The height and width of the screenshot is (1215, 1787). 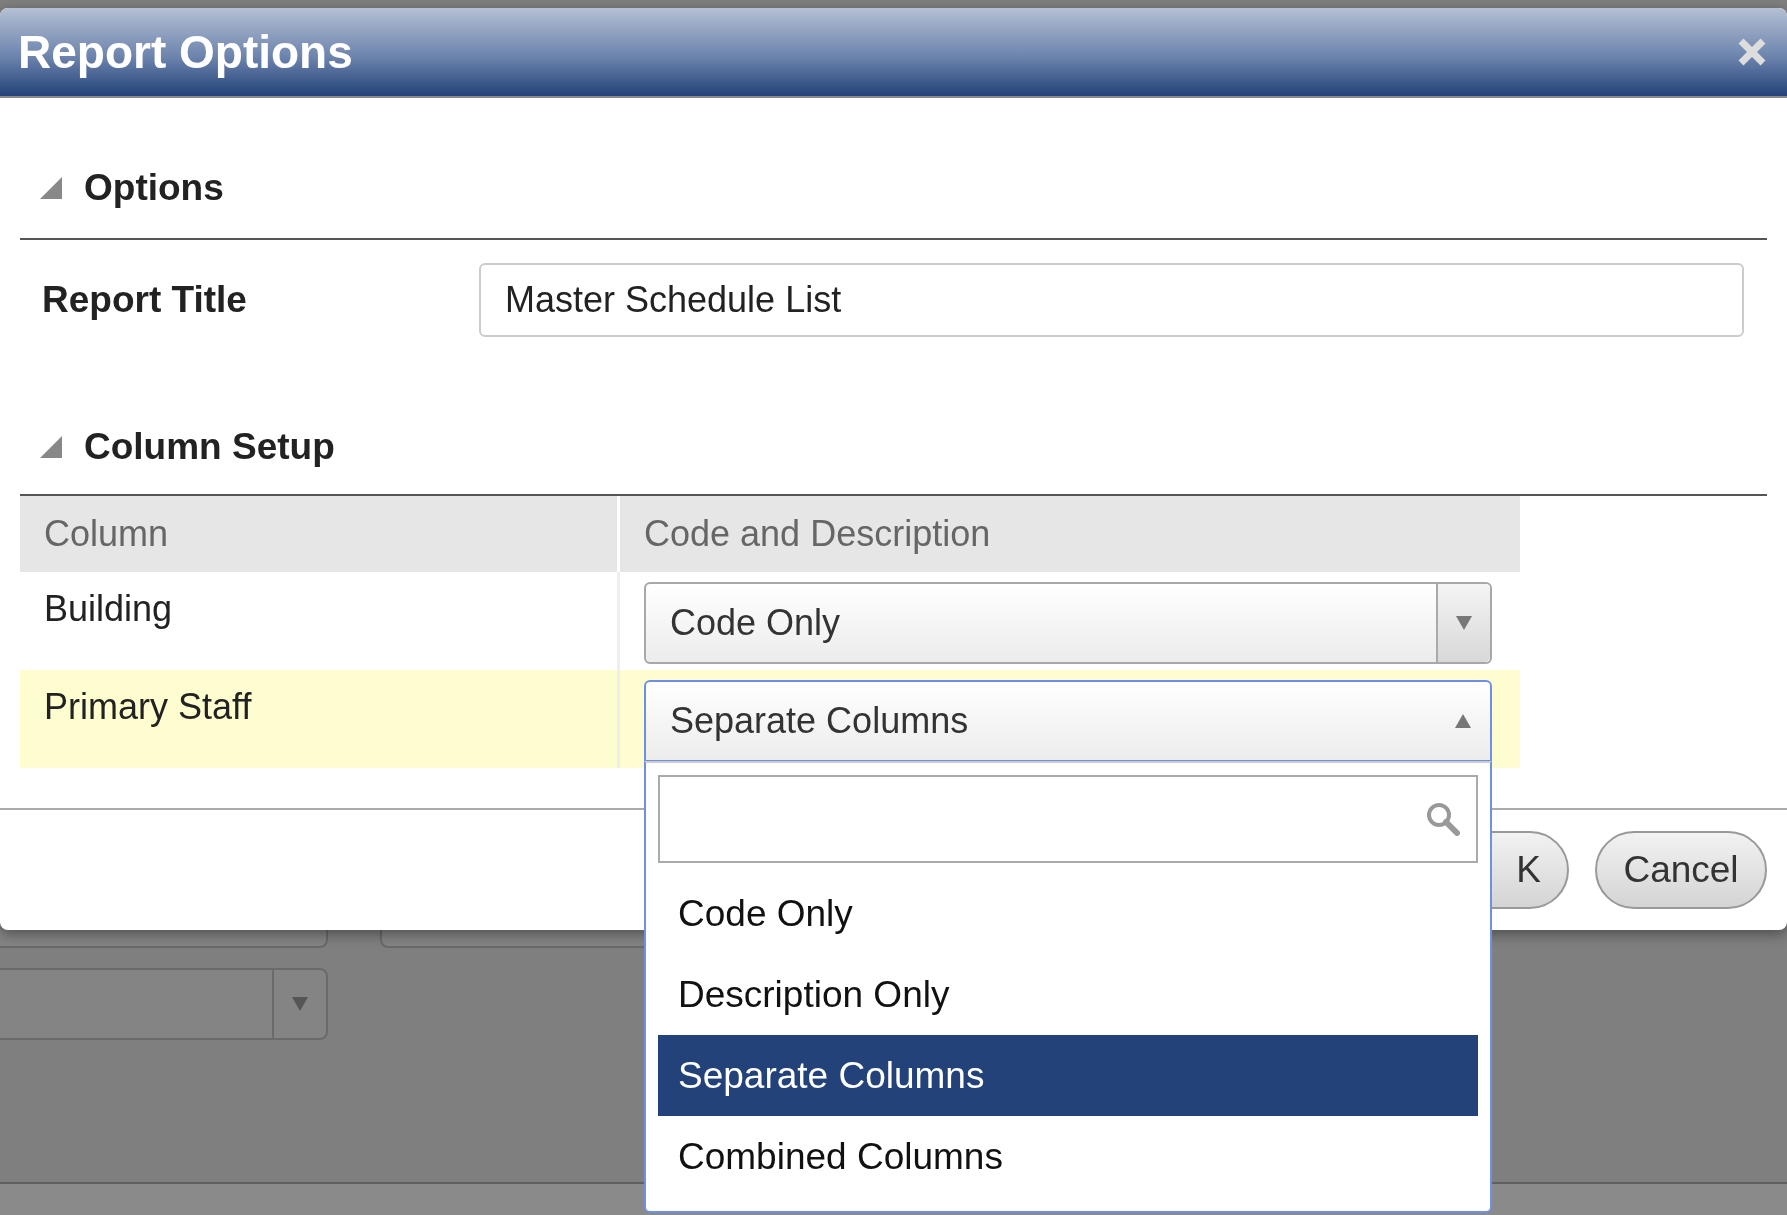 What do you see at coordinates (1752, 52) in the screenshot?
I see `close-icon` at bounding box center [1752, 52].